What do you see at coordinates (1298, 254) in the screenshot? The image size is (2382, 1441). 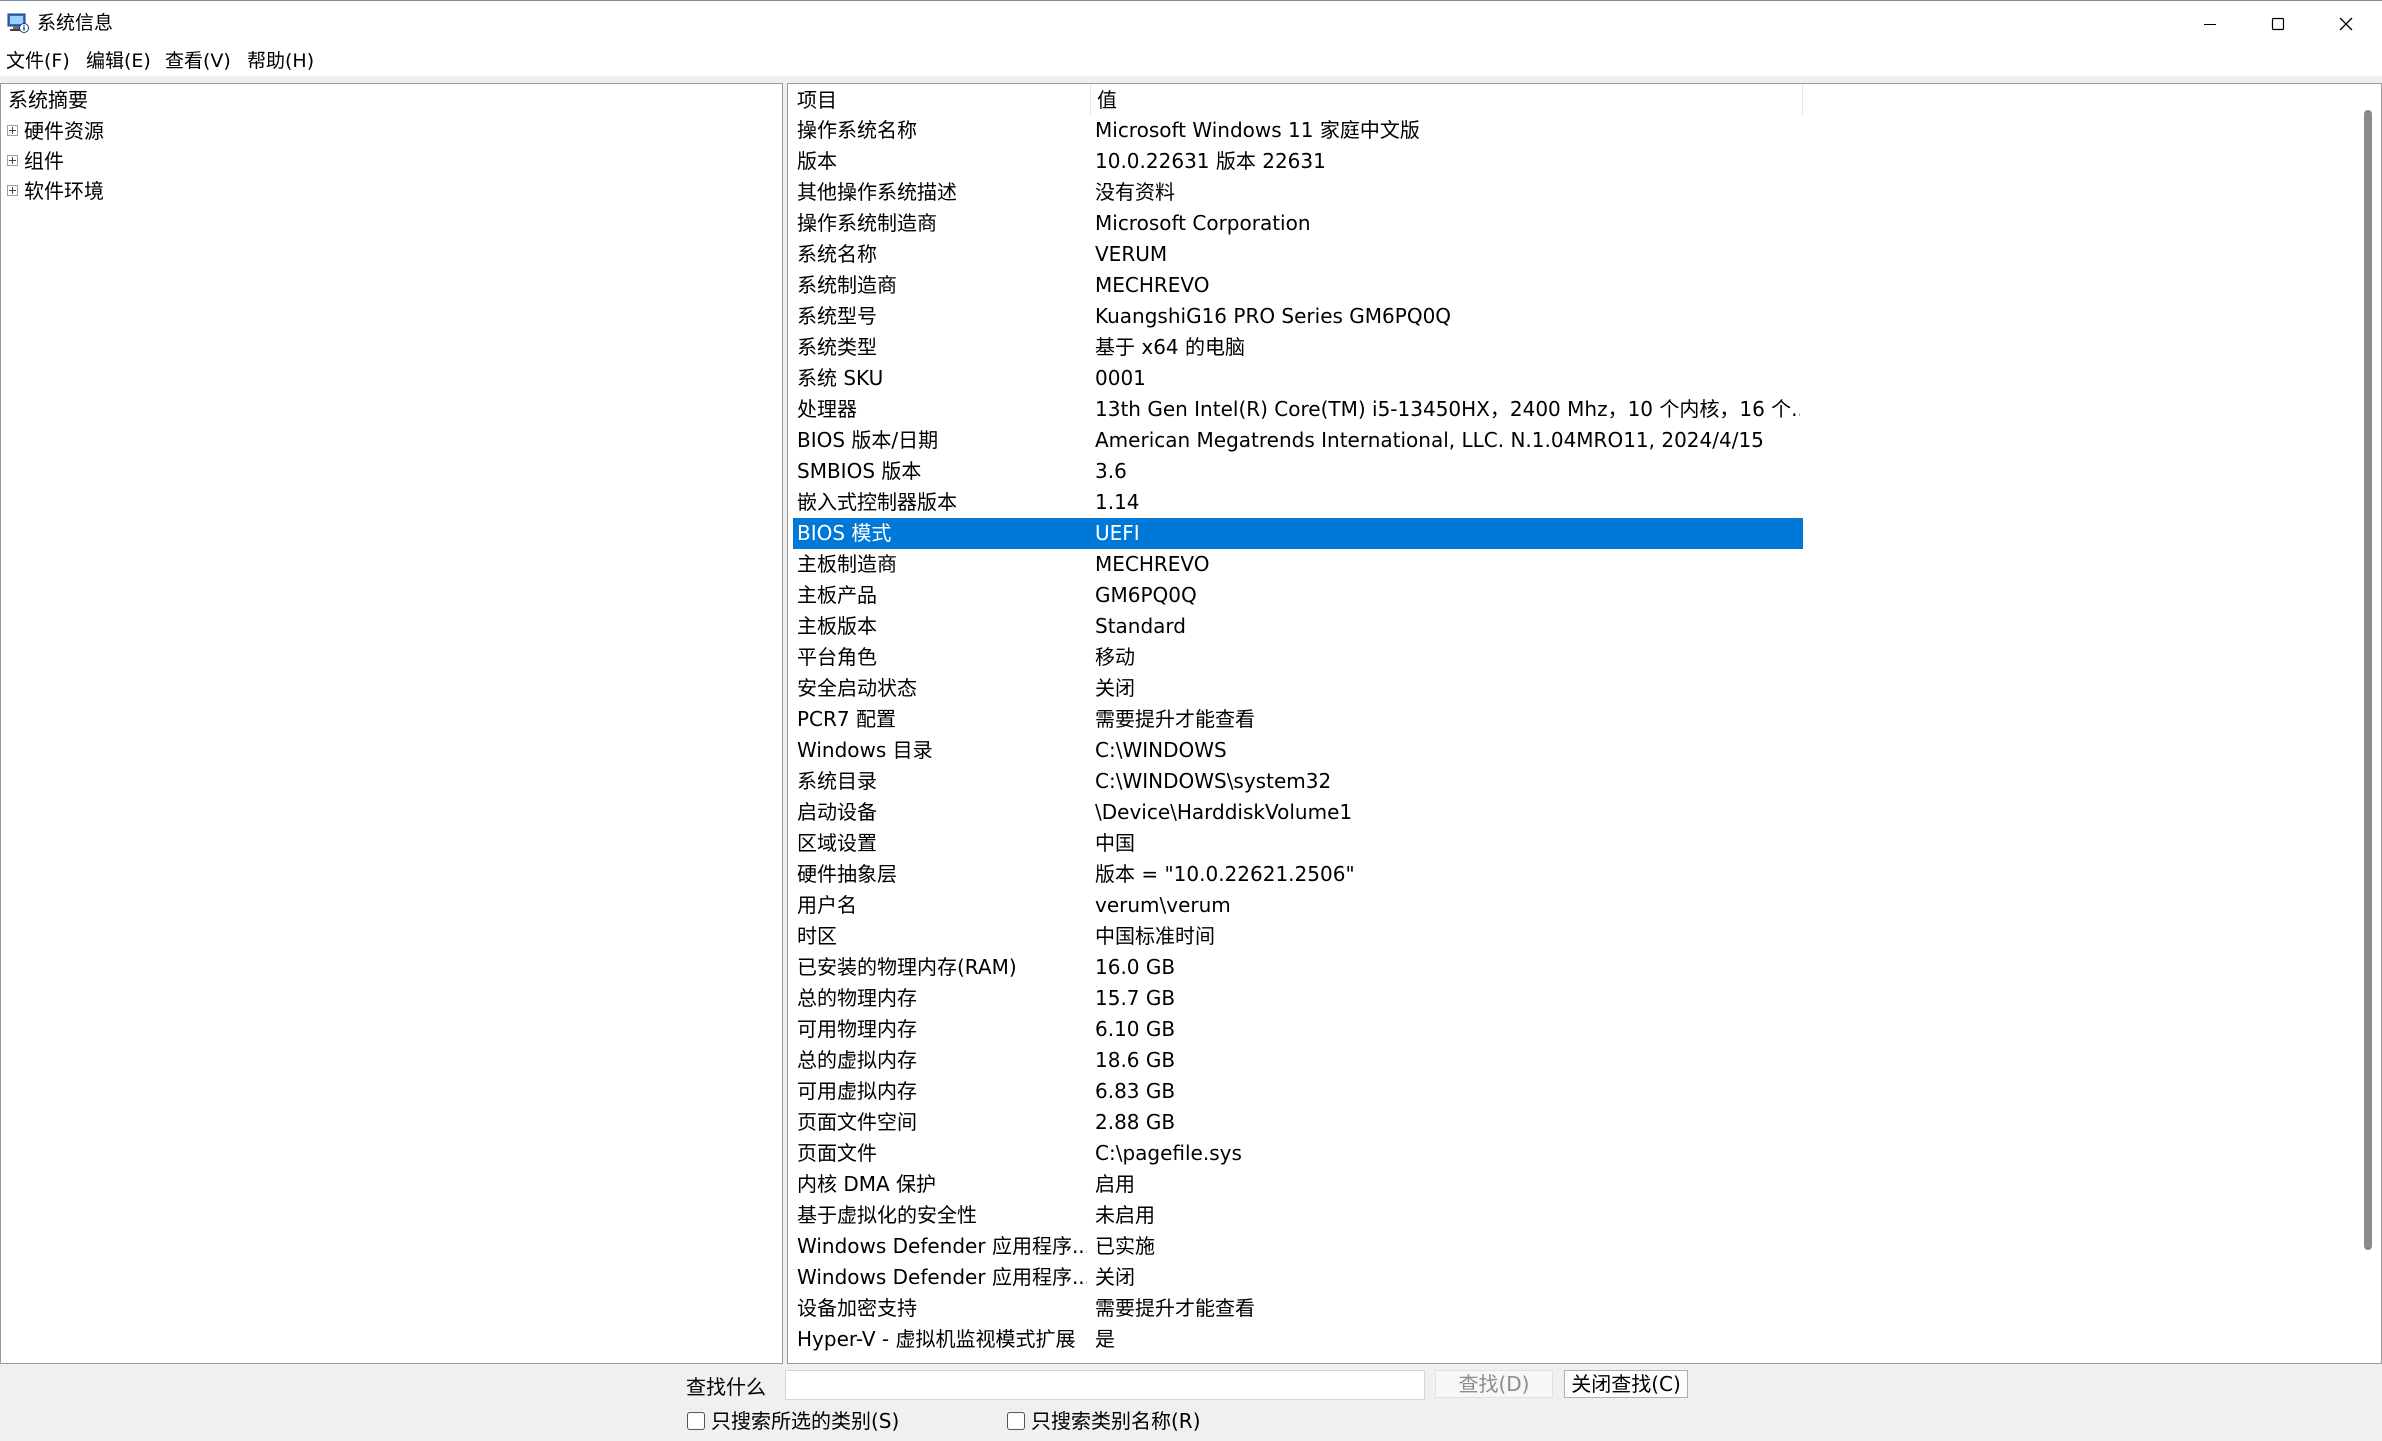 I see `table-row: 系统名称 VERUM` at bounding box center [1298, 254].